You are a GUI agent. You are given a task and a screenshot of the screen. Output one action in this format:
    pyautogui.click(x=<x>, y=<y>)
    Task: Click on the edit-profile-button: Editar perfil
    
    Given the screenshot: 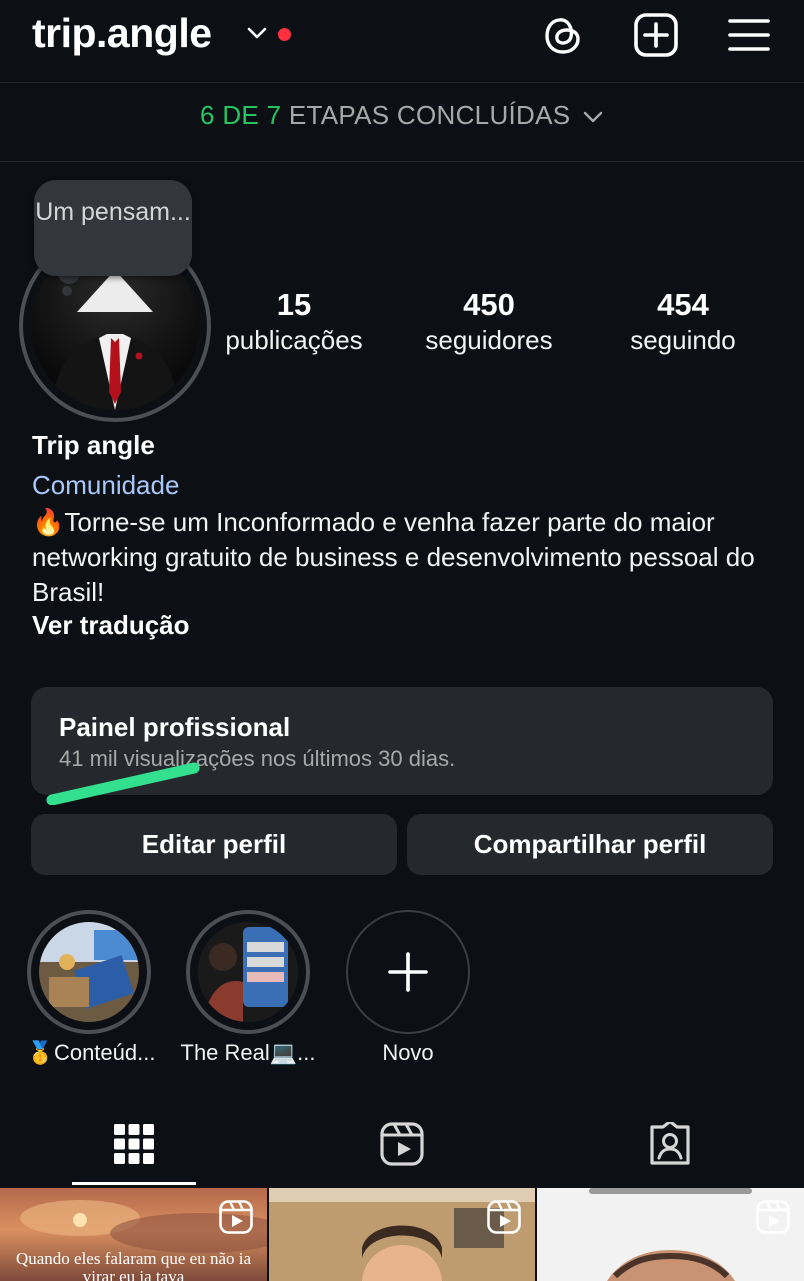 What is the action you would take?
    pyautogui.click(x=214, y=844)
    